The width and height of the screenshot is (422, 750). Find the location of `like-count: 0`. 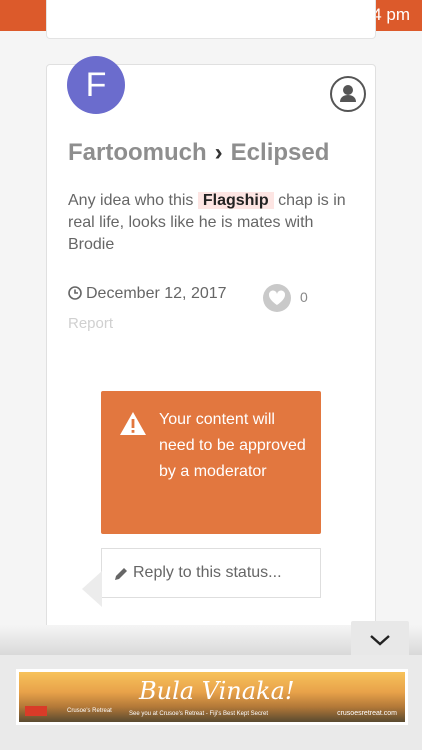

like-count: 0 is located at coordinates (304, 297).